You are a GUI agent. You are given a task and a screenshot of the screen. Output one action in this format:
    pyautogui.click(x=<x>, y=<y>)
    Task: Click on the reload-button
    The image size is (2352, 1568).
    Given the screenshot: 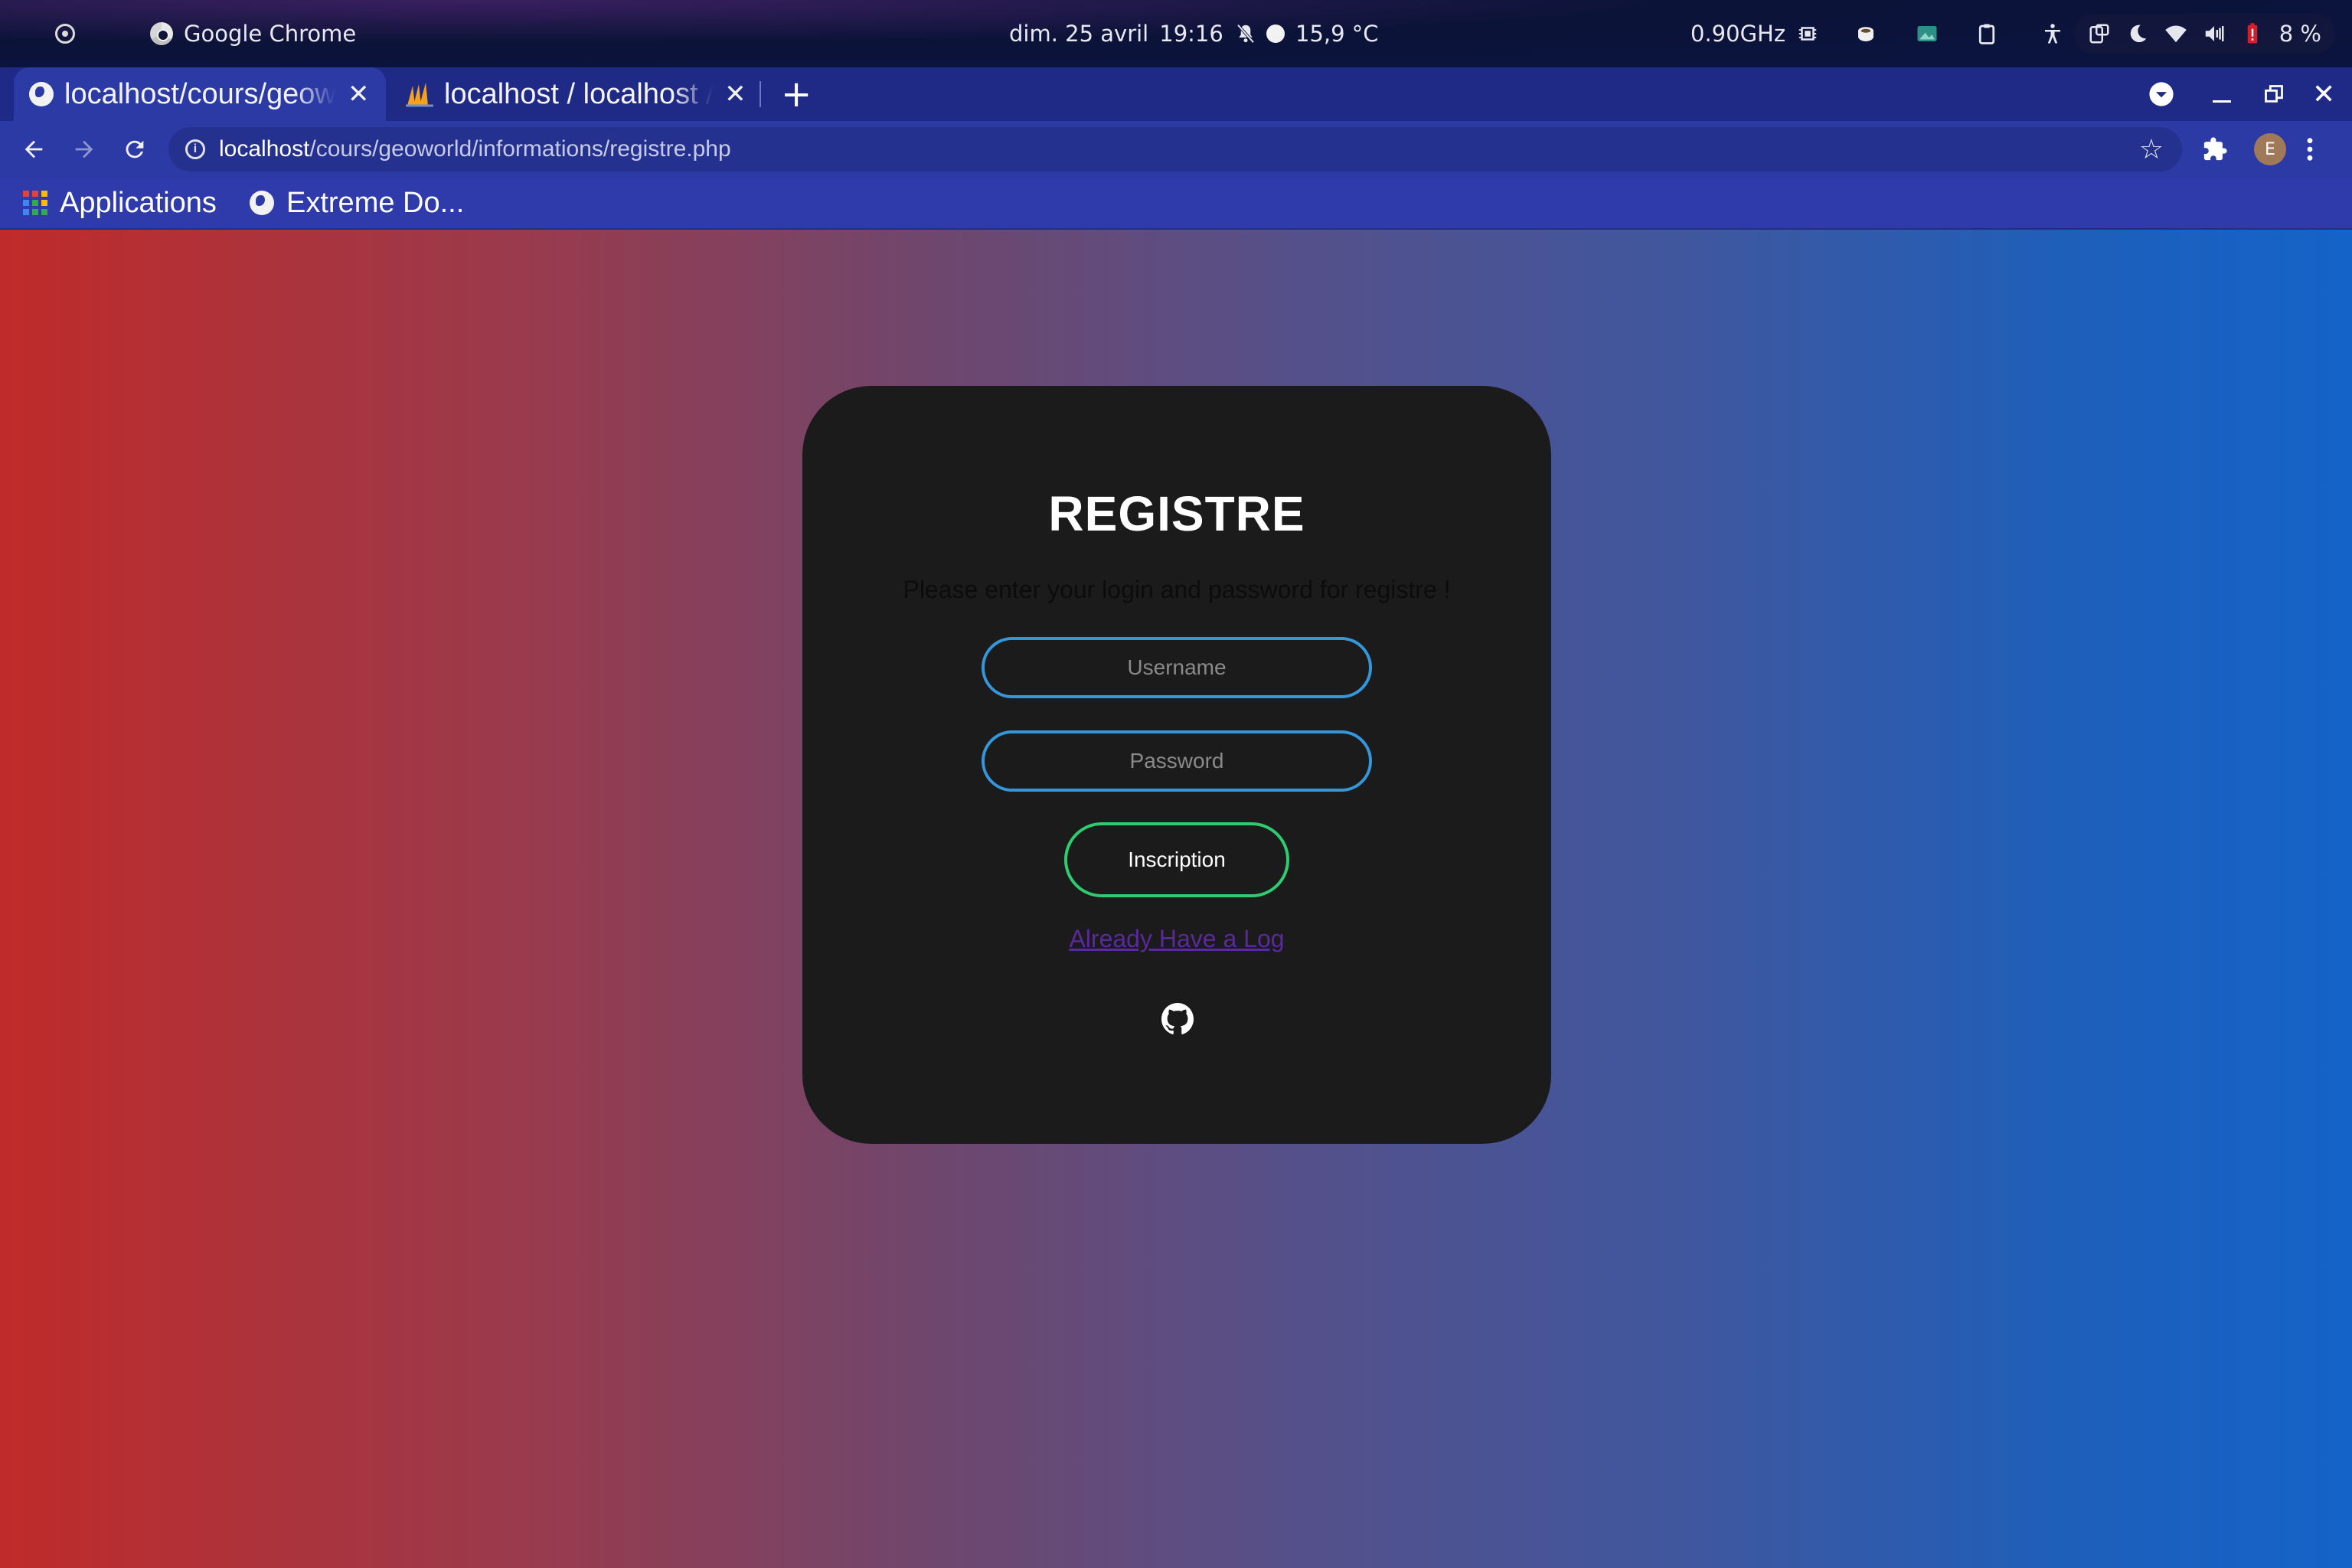 What is the action you would take?
    pyautogui.click(x=135, y=149)
    